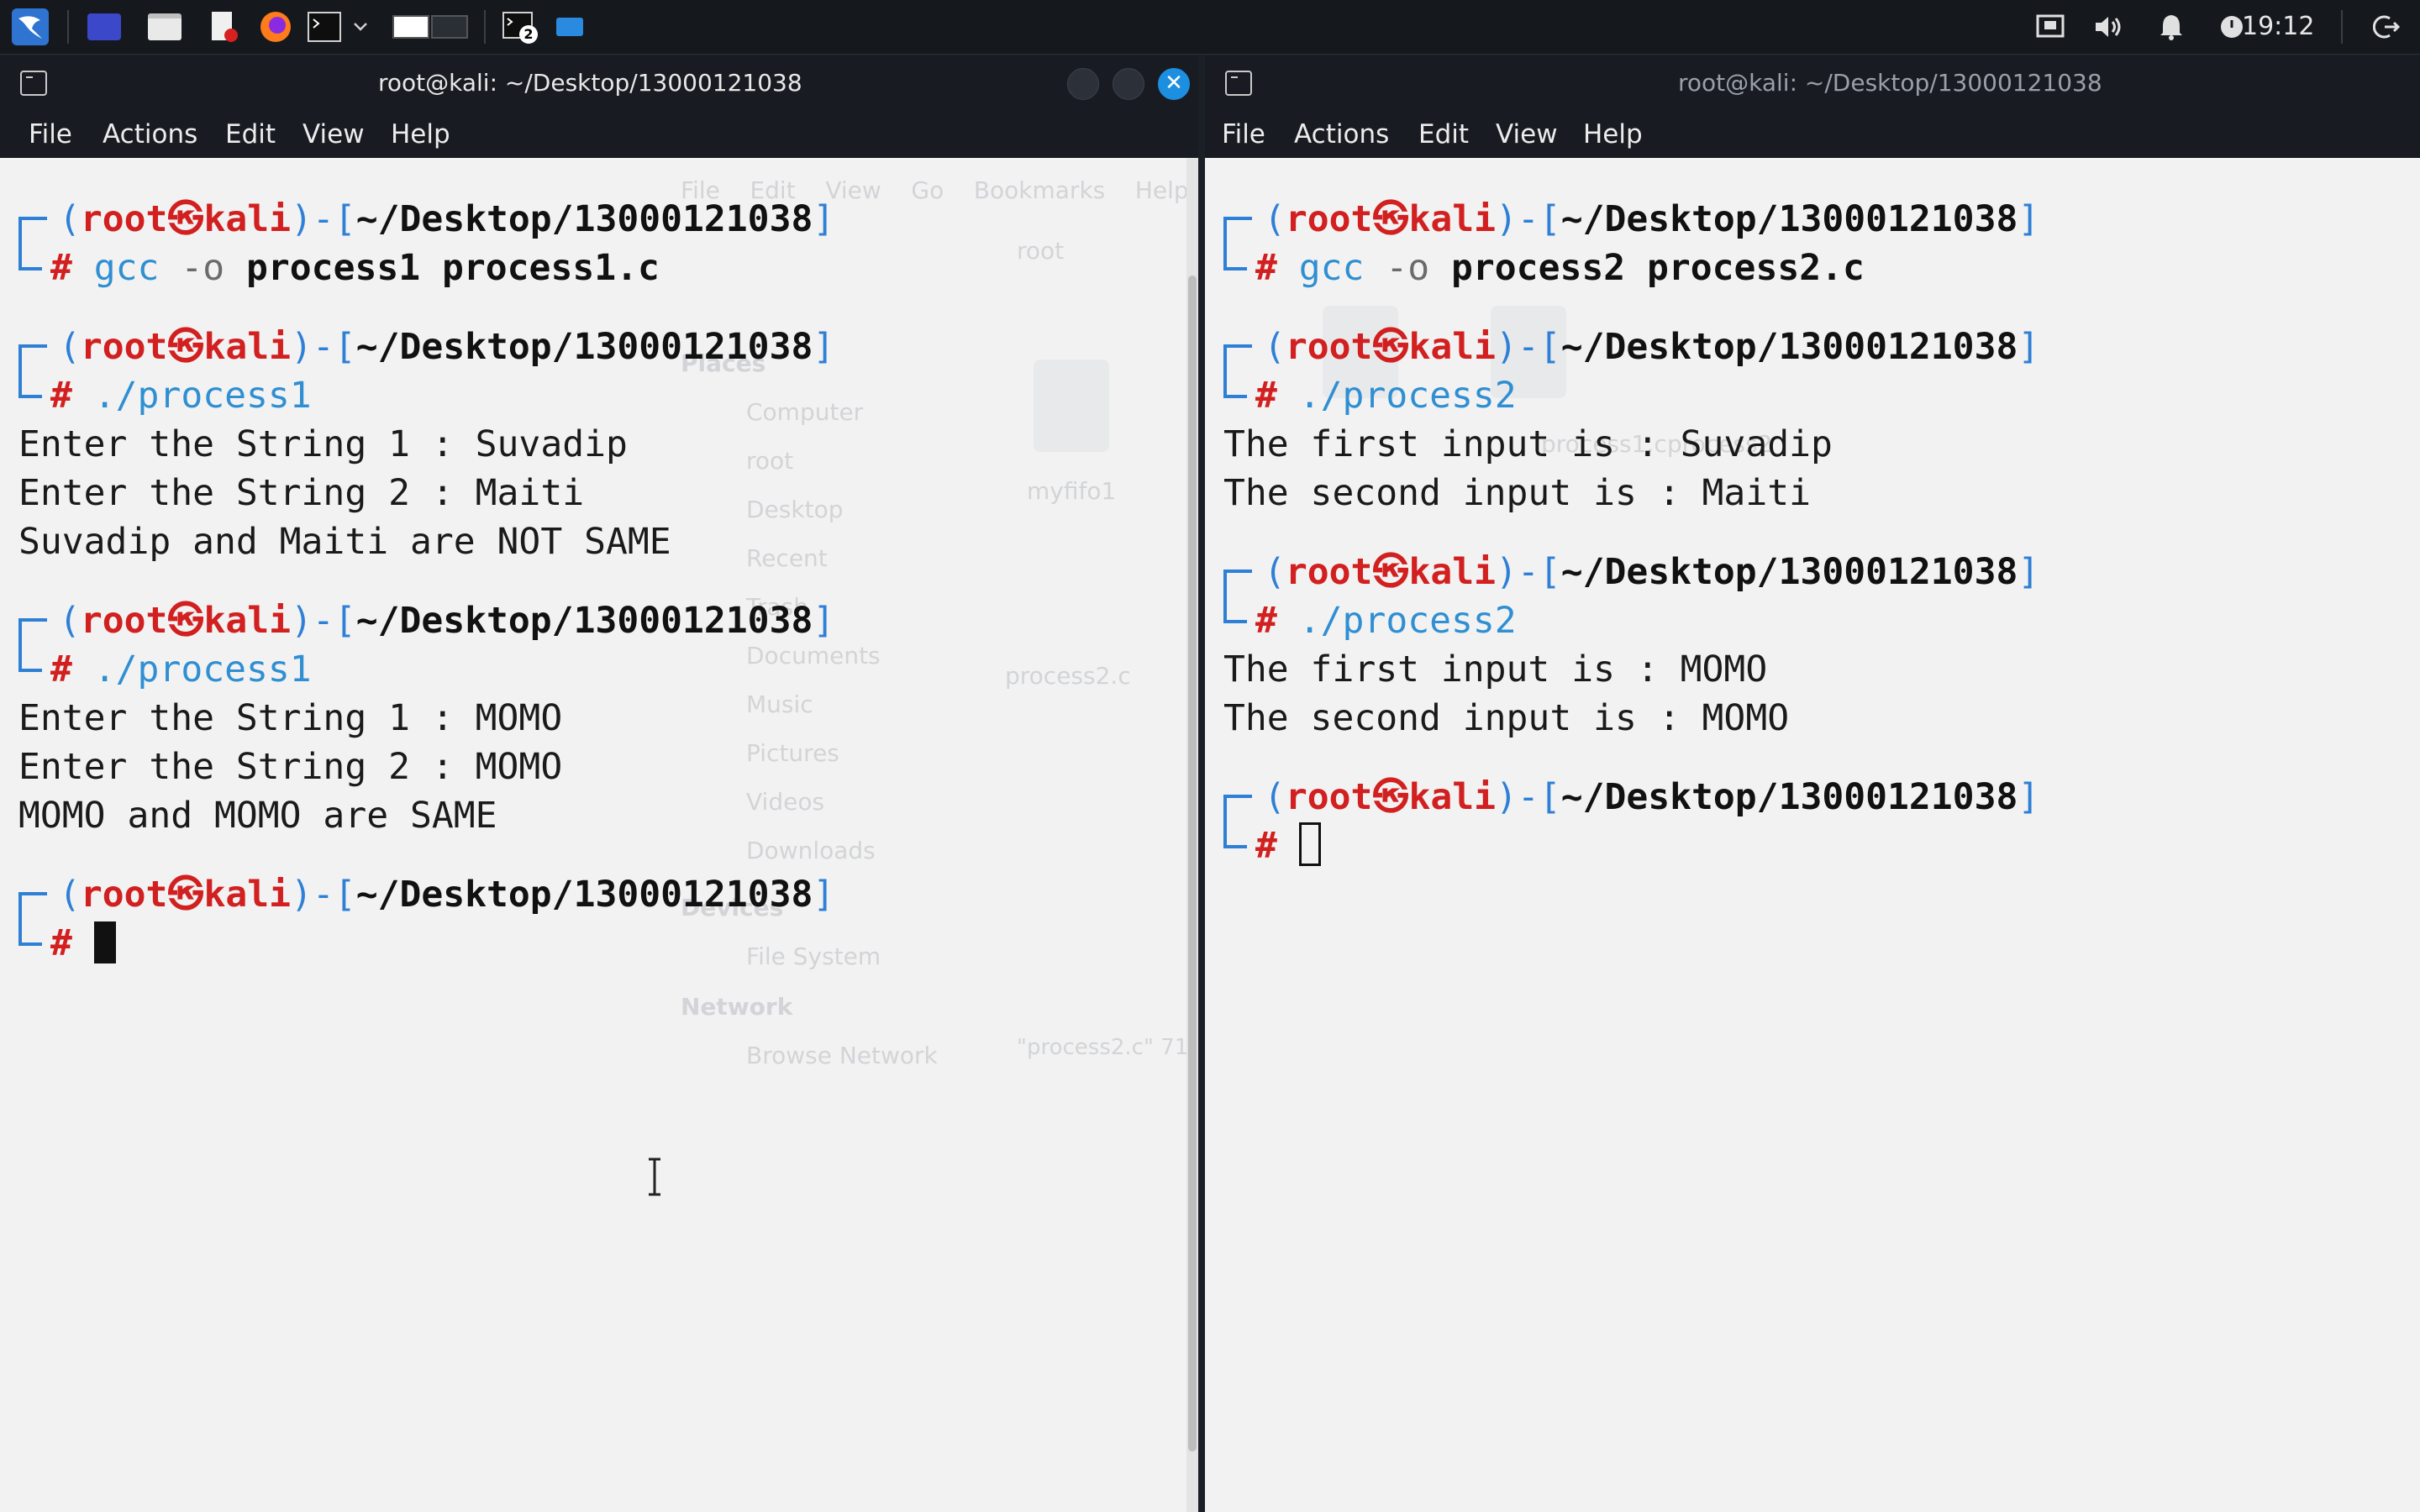  What do you see at coordinates (105, 26) in the screenshot?
I see `workspace-icon` at bounding box center [105, 26].